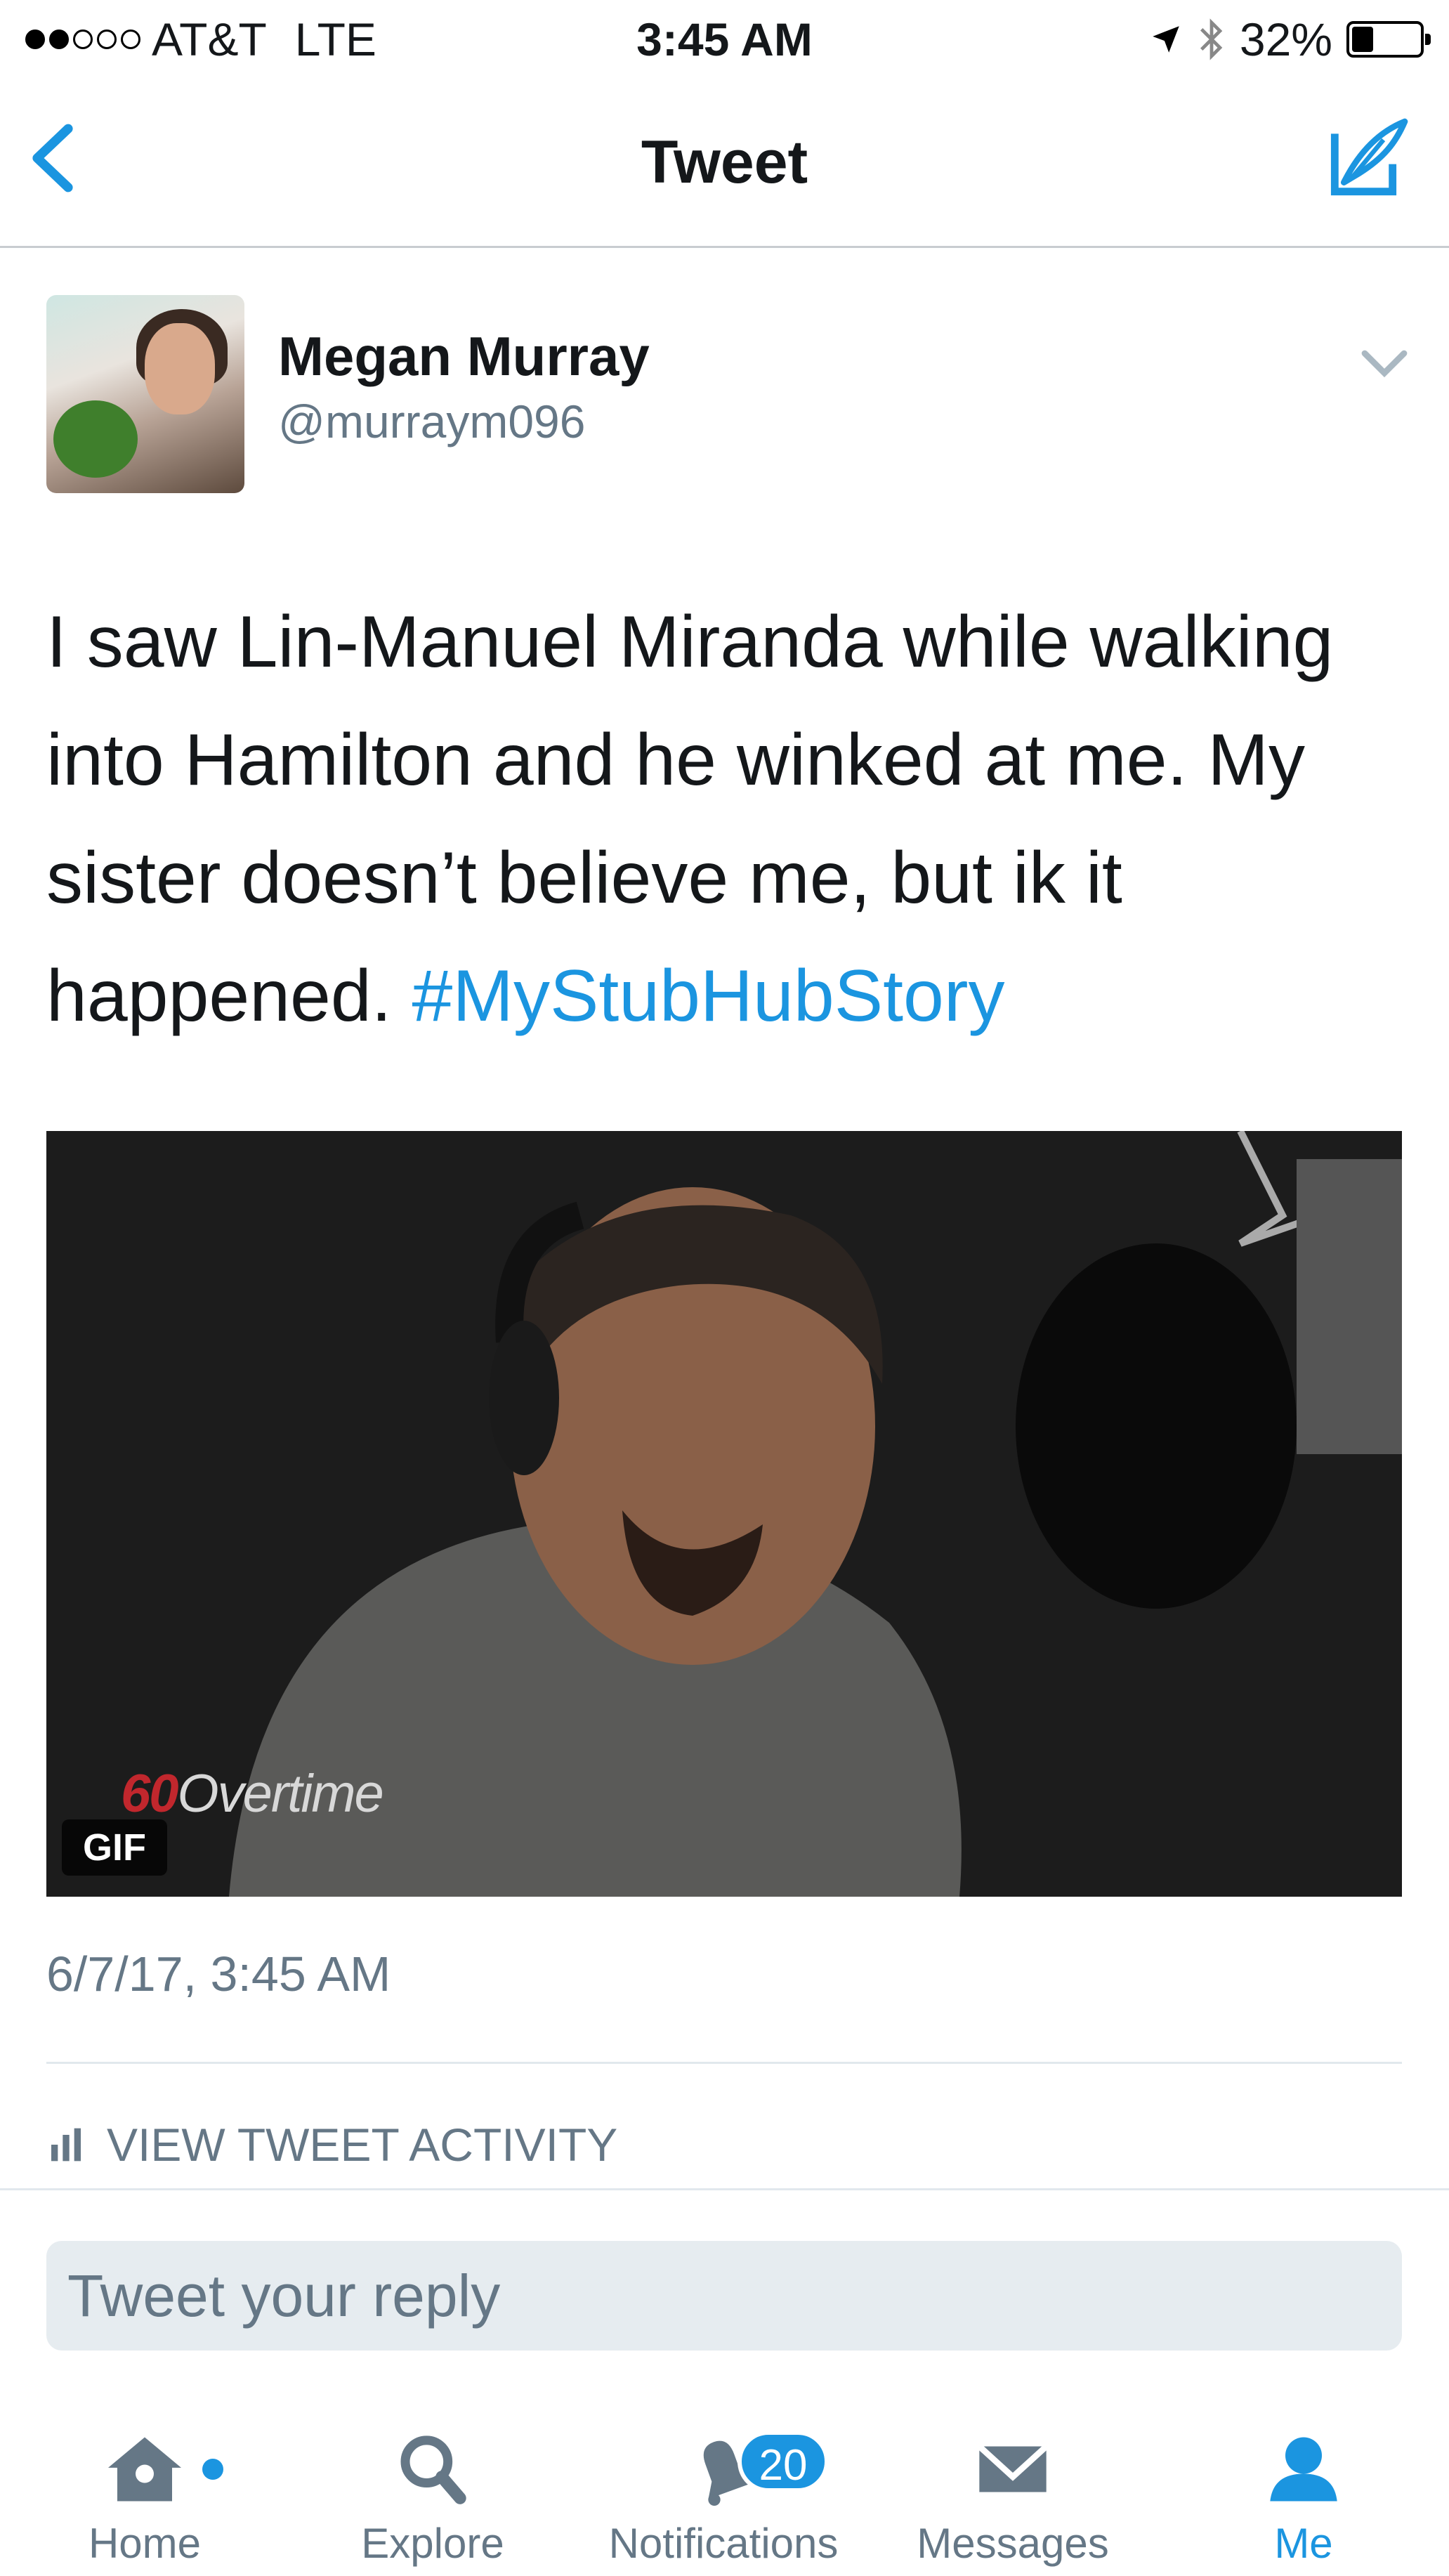 This screenshot has width=1449, height=2576. What do you see at coordinates (433, 2470) in the screenshot?
I see `search-icon` at bounding box center [433, 2470].